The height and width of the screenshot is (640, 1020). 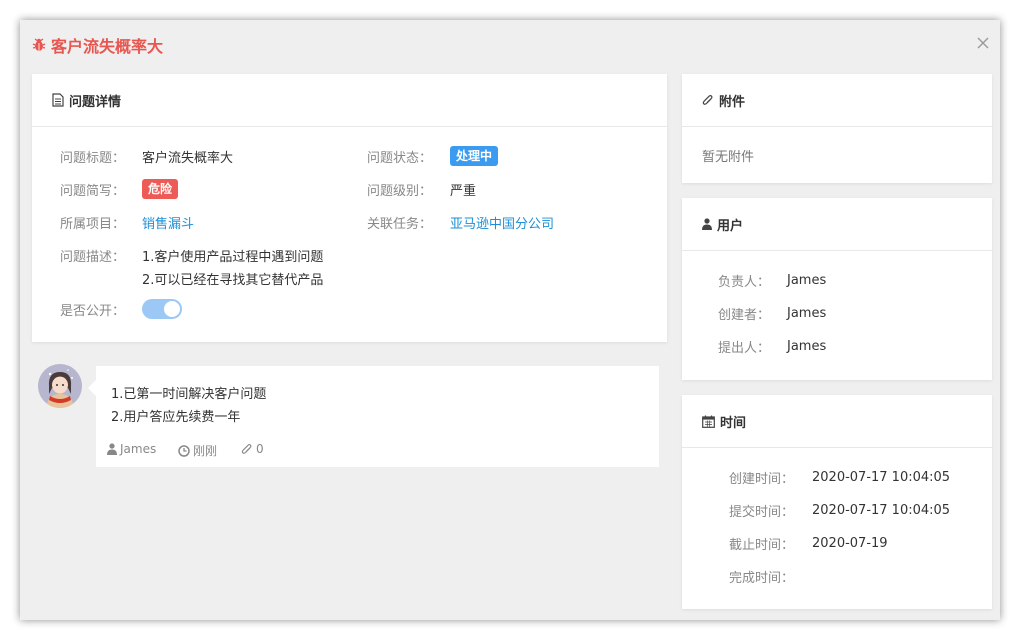 What do you see at coordinates (807, 346) in the screenshot?
I see `reporter-value: James` at bounding box center [807, 346].